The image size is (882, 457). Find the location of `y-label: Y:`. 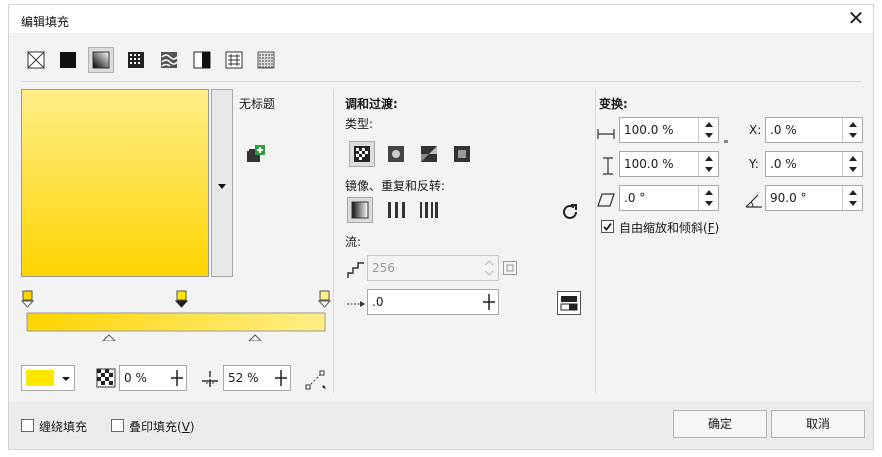

y-label: Y: is located at coordinates (754, 164).